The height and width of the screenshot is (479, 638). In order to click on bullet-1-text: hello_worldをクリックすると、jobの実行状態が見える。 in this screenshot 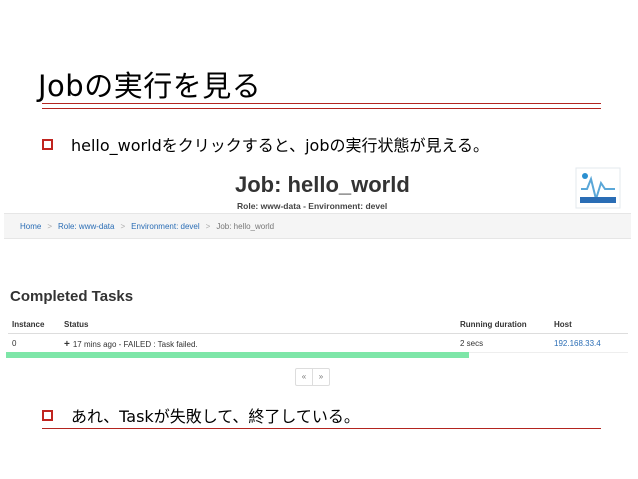, I will do `click(280, 145)`.